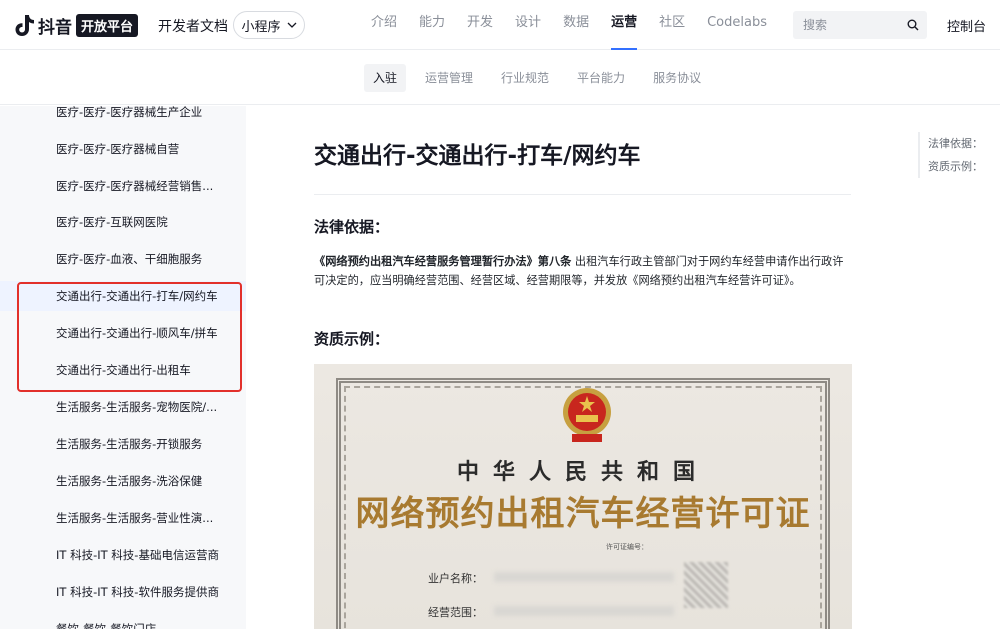 This screenshot has height=629, width=1000. Describe the element at coordinates (706, 585) in the screenshot. I see `qr-code-blurred` at that location.